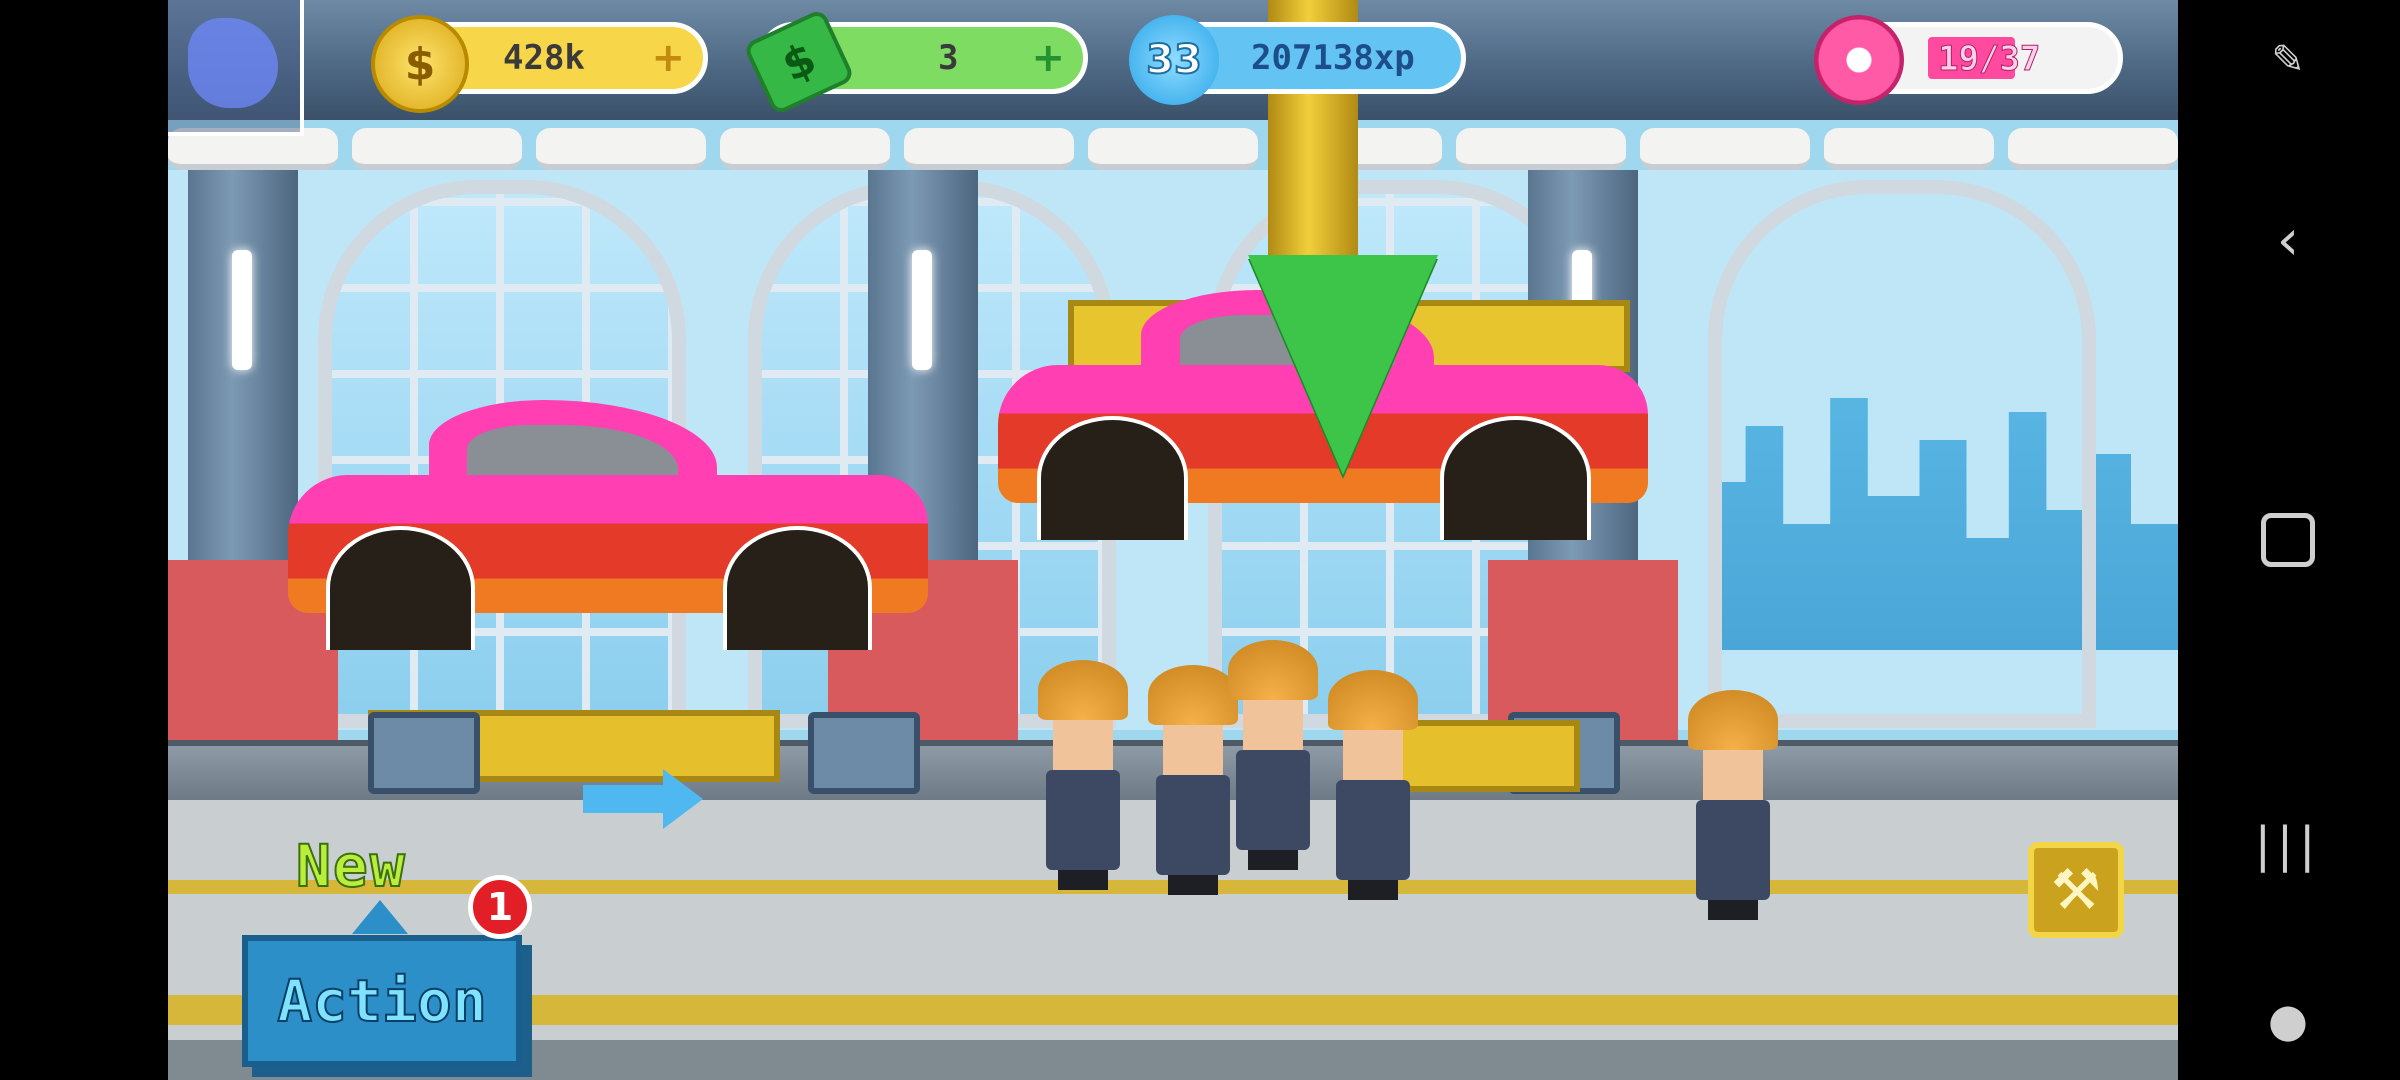 This screenshot has height=1080, width=2400. What do you see at coordinates (1343, 365) in the screenshot?
I see `green-arrow-icon` at bounding box center [1343, 365].